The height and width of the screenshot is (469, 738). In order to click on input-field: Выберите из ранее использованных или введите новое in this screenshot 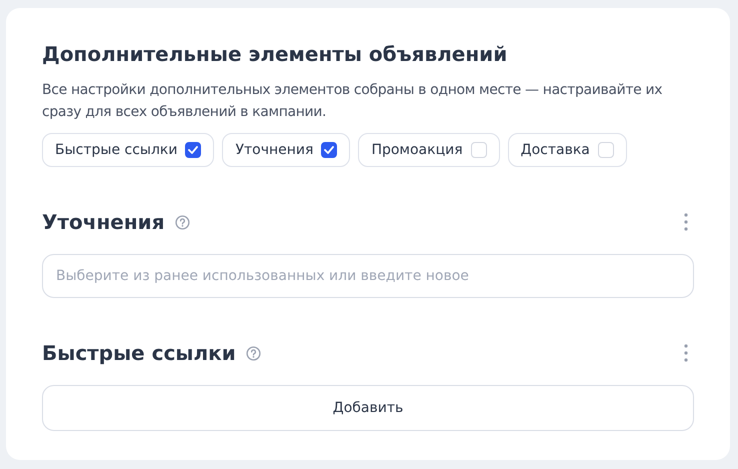, I will do `click(368, 276)`.